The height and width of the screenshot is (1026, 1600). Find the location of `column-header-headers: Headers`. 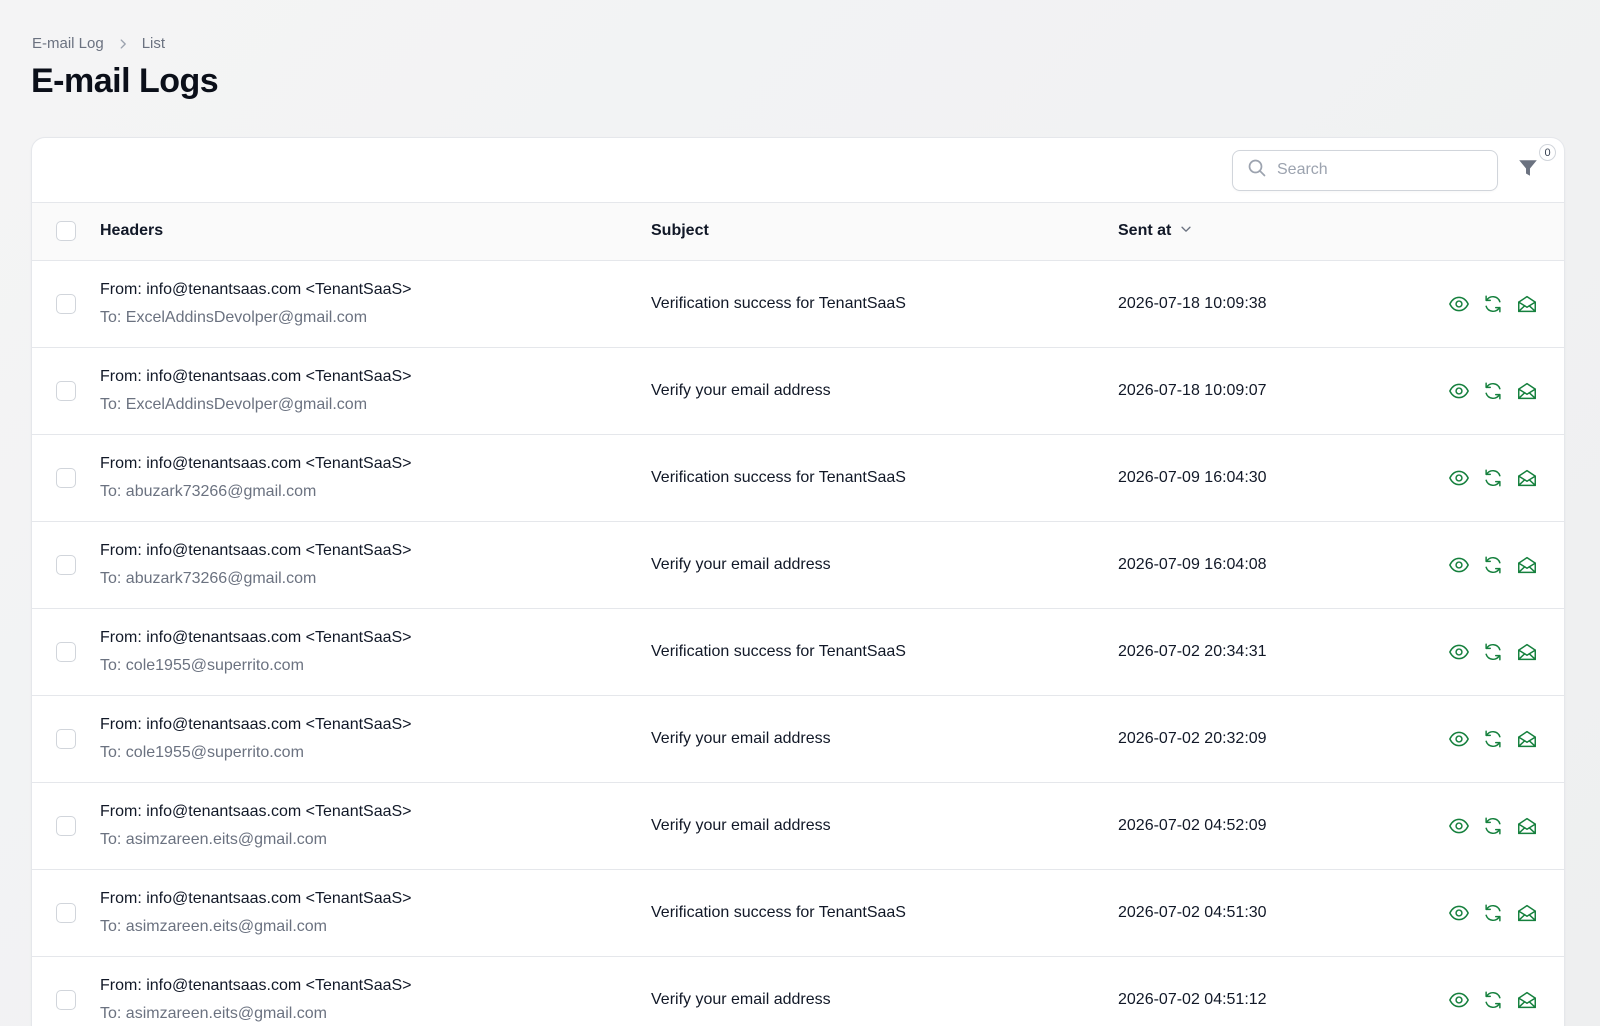

column-header-headers: Headers is located at coordinates (132, 231).